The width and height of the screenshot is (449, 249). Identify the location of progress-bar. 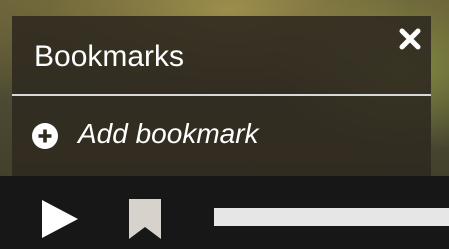
(331, 217).